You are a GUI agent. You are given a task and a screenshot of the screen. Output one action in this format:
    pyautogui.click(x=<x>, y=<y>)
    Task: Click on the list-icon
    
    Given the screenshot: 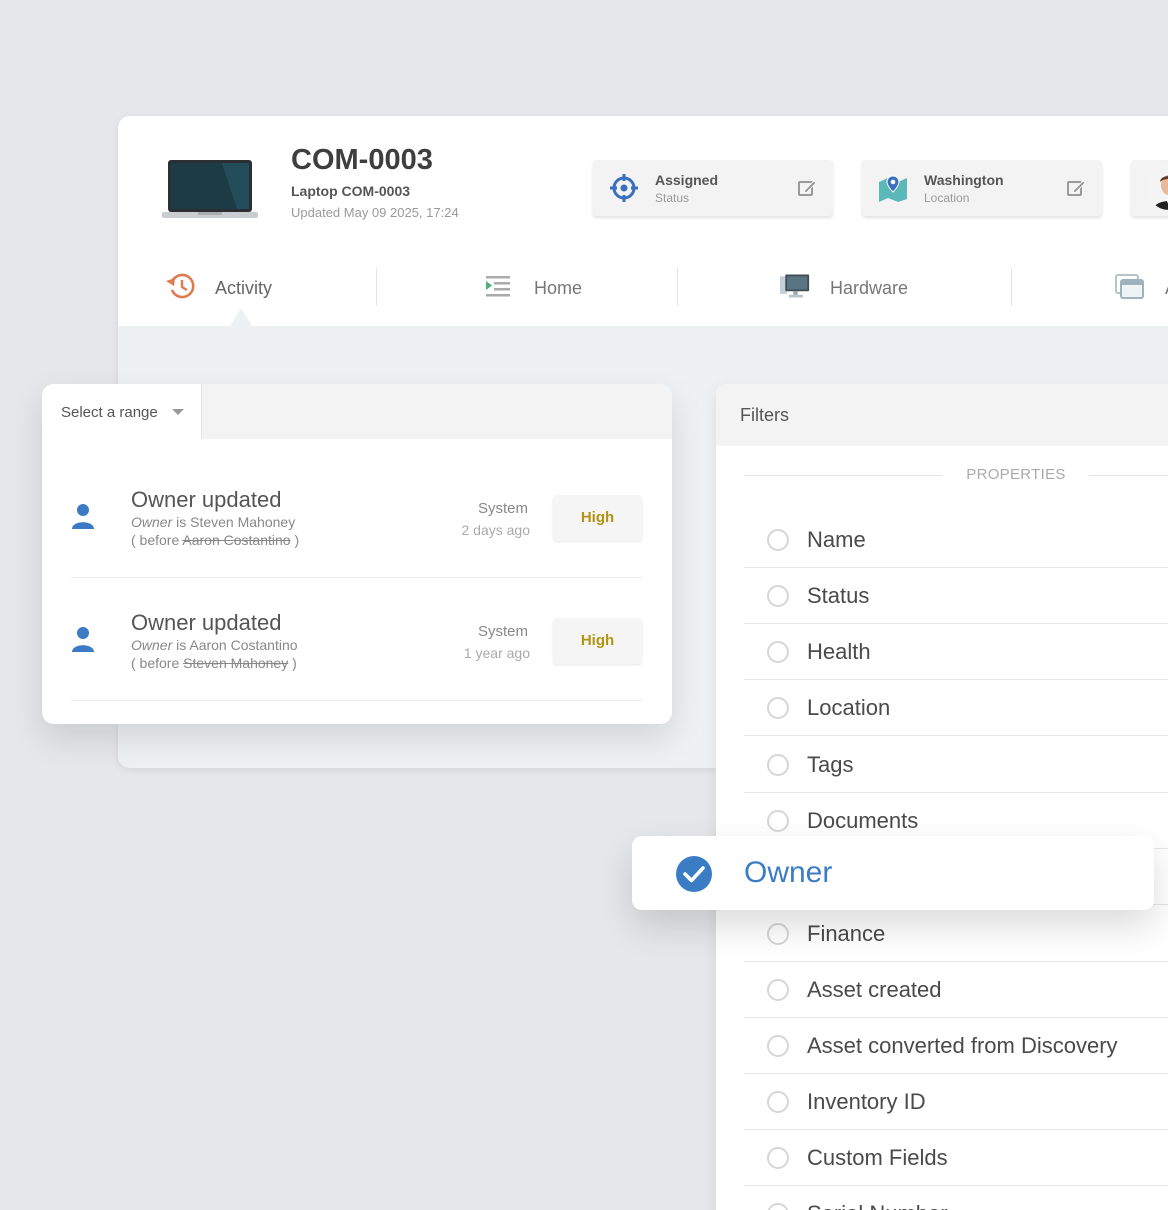 What is the action you would take?
    pyautogui.click(x=498, y=286)
    